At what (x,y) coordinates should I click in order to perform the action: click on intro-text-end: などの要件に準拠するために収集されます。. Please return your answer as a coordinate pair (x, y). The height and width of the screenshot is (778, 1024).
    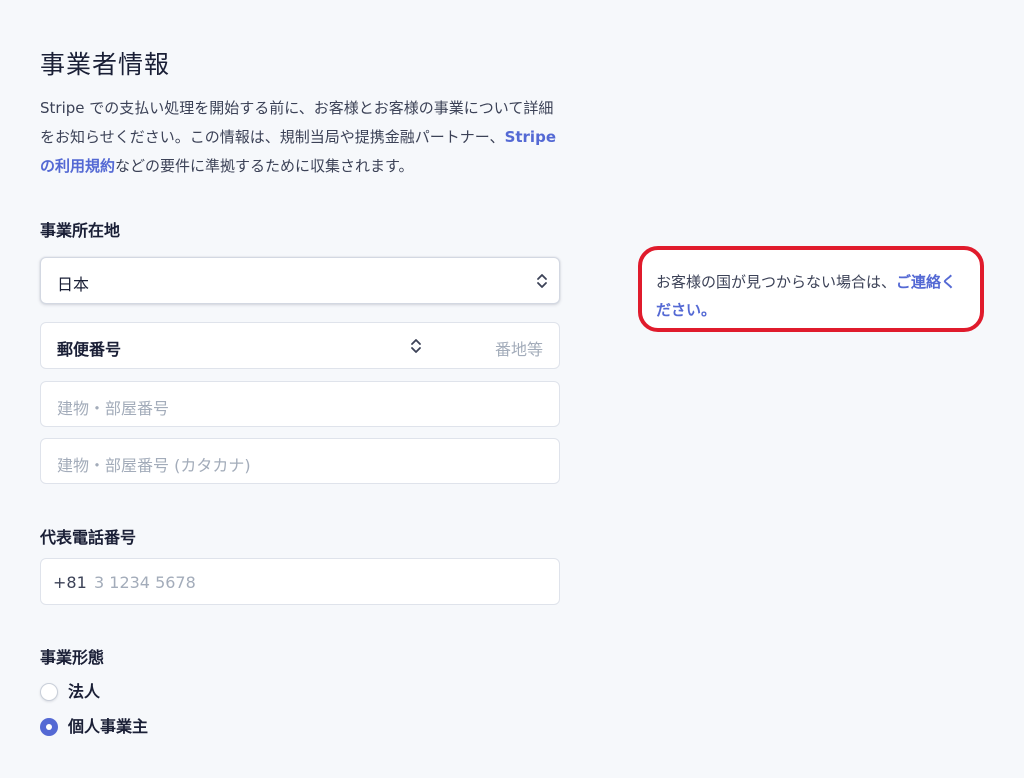
    Looking at the image, I should click on (264, 166).